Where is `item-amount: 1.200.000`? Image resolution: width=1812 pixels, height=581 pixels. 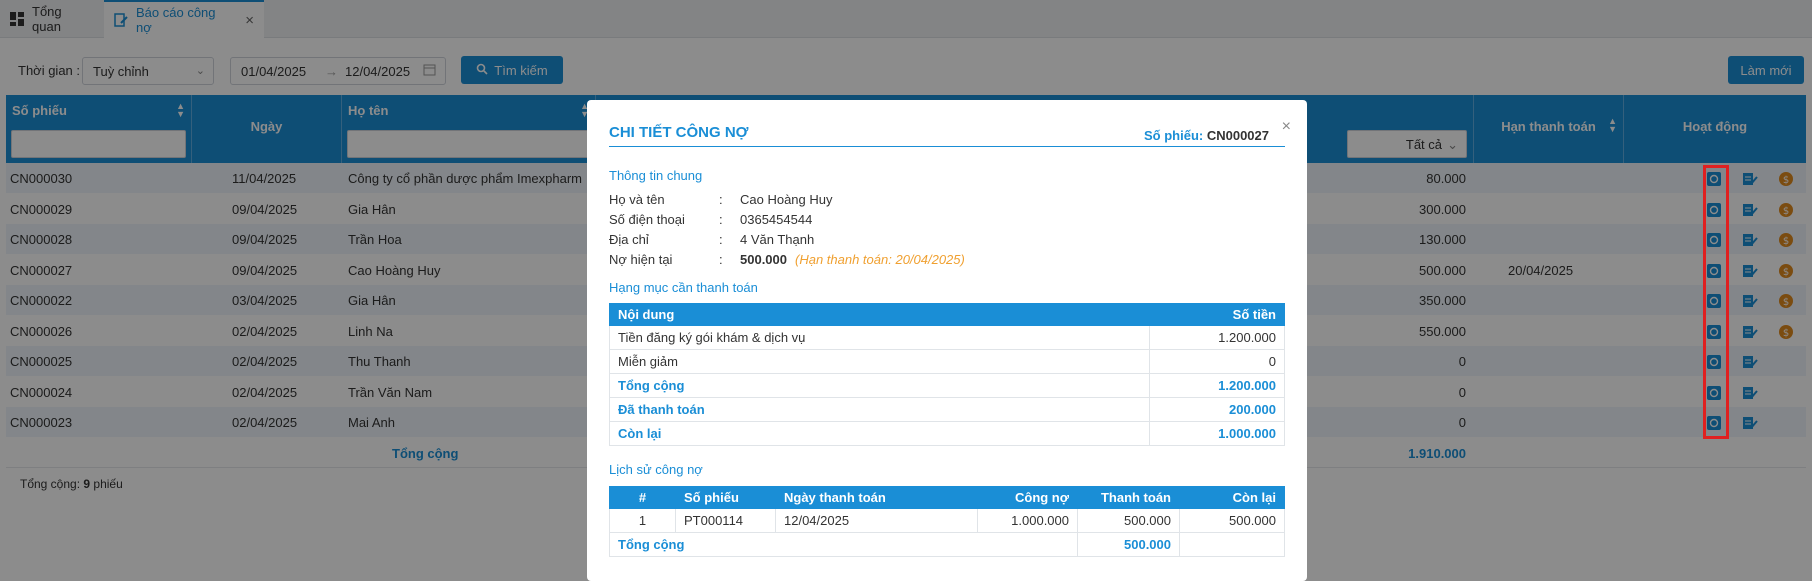
item-amount: 1.200.000 is located at coordinates (1217, 337).